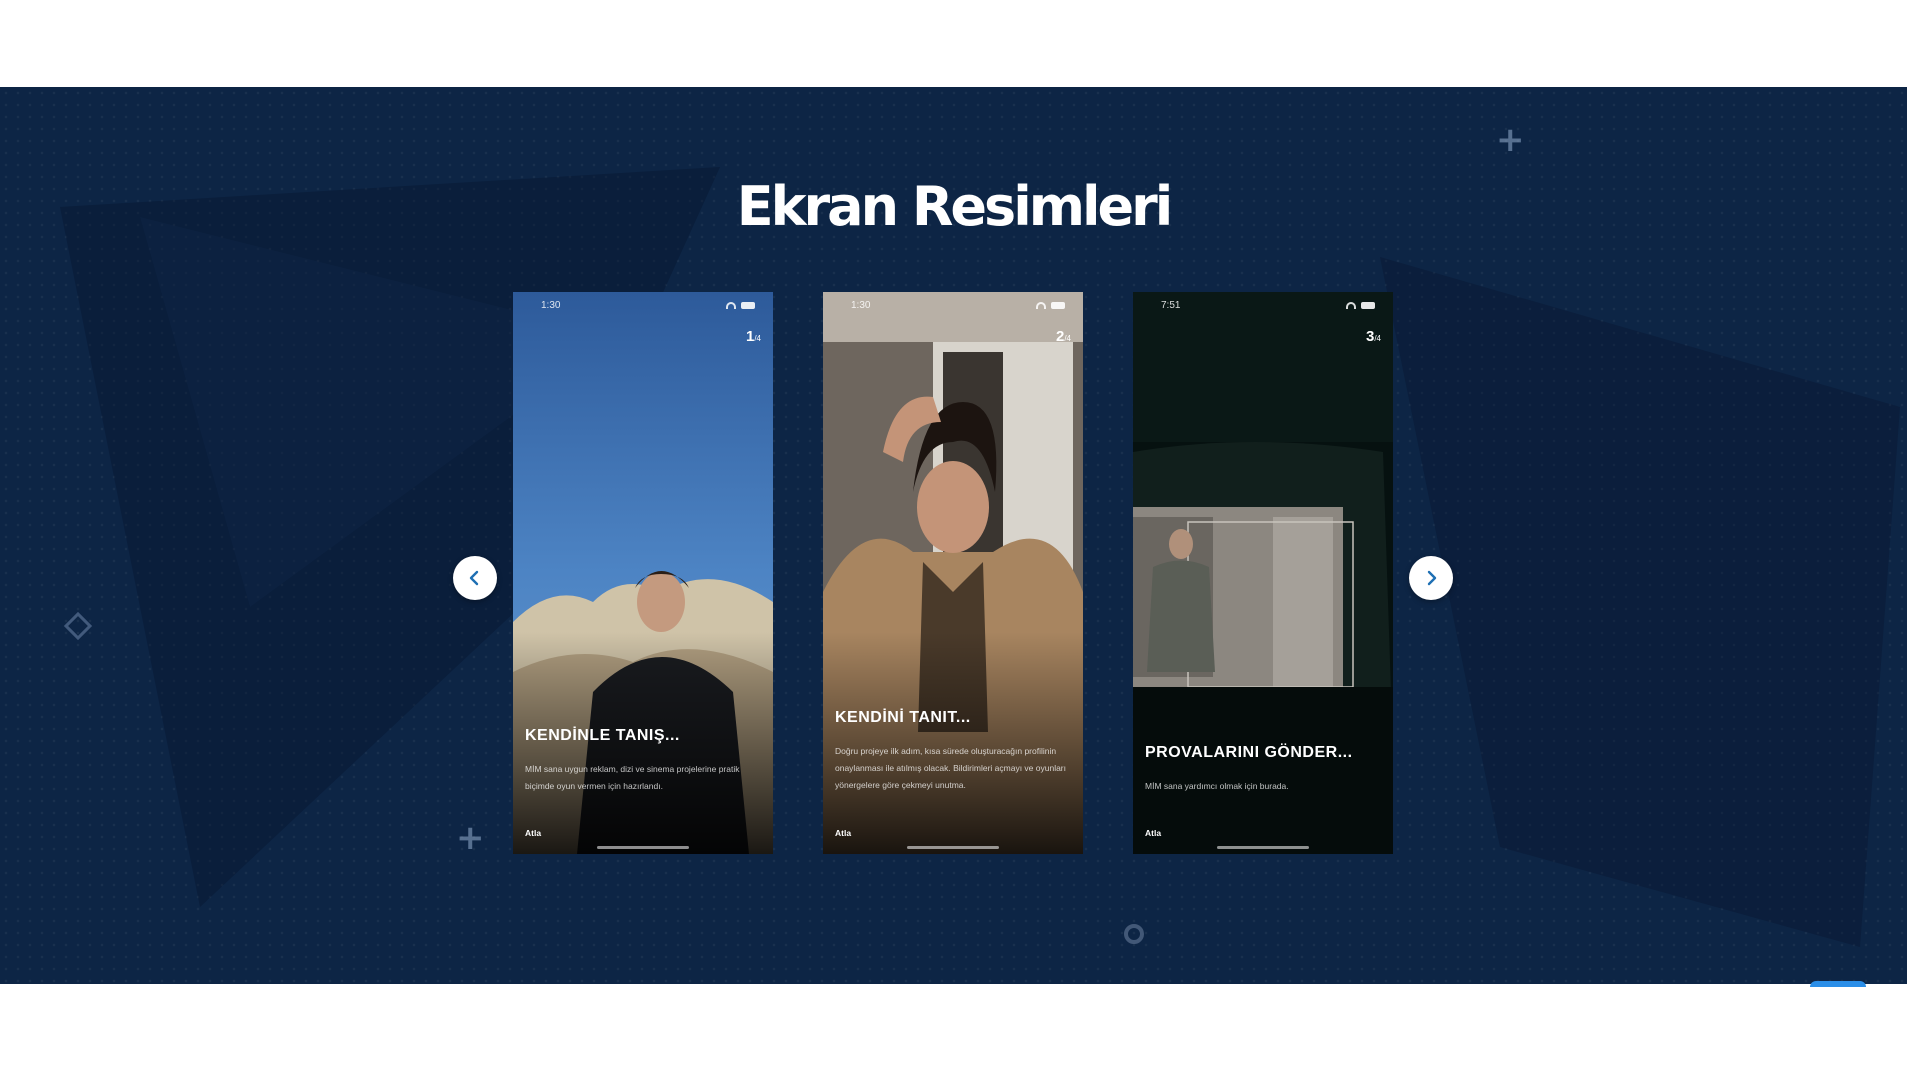 This screenshot has width=1907, height=1080. I want to click on status-bar: 7:51, so click(1268, 307).